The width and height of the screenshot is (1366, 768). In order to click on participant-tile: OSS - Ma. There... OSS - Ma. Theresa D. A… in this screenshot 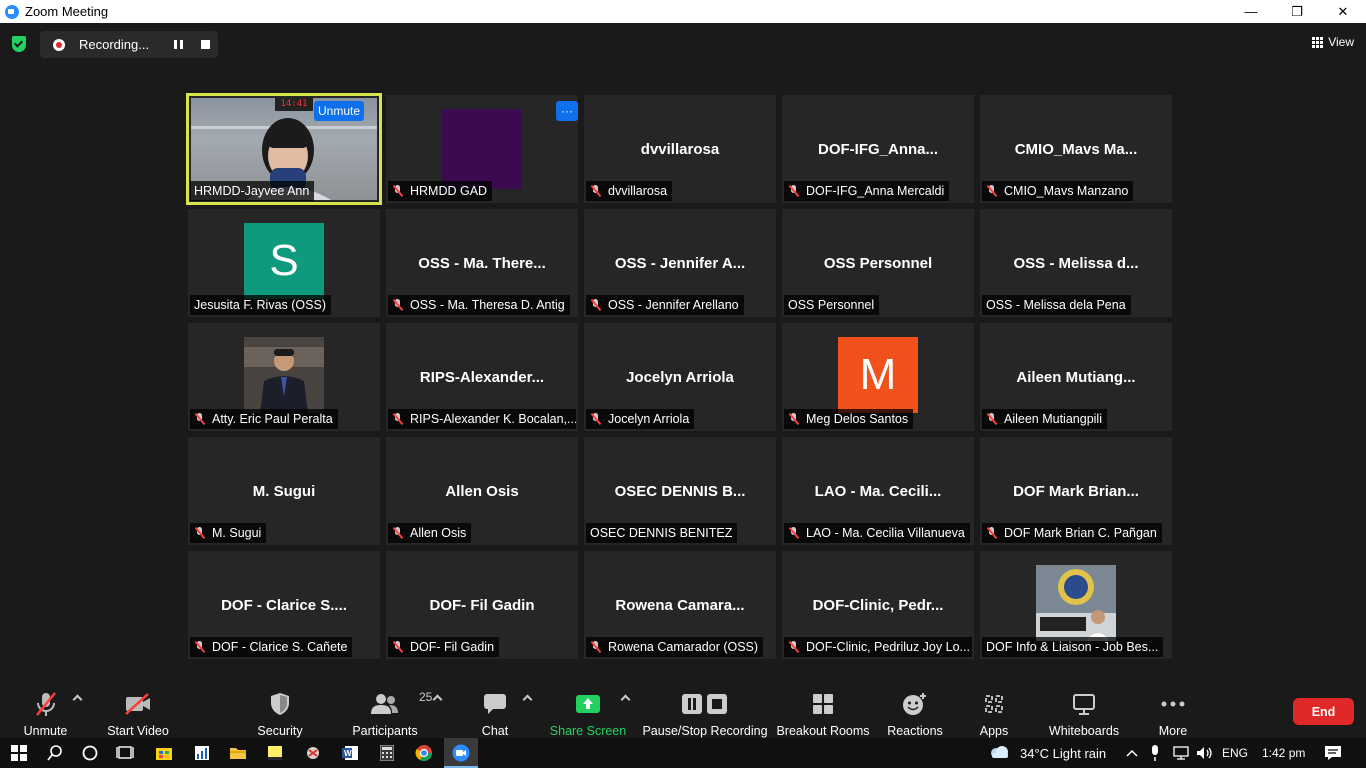, I will do `click(482, 263)`.